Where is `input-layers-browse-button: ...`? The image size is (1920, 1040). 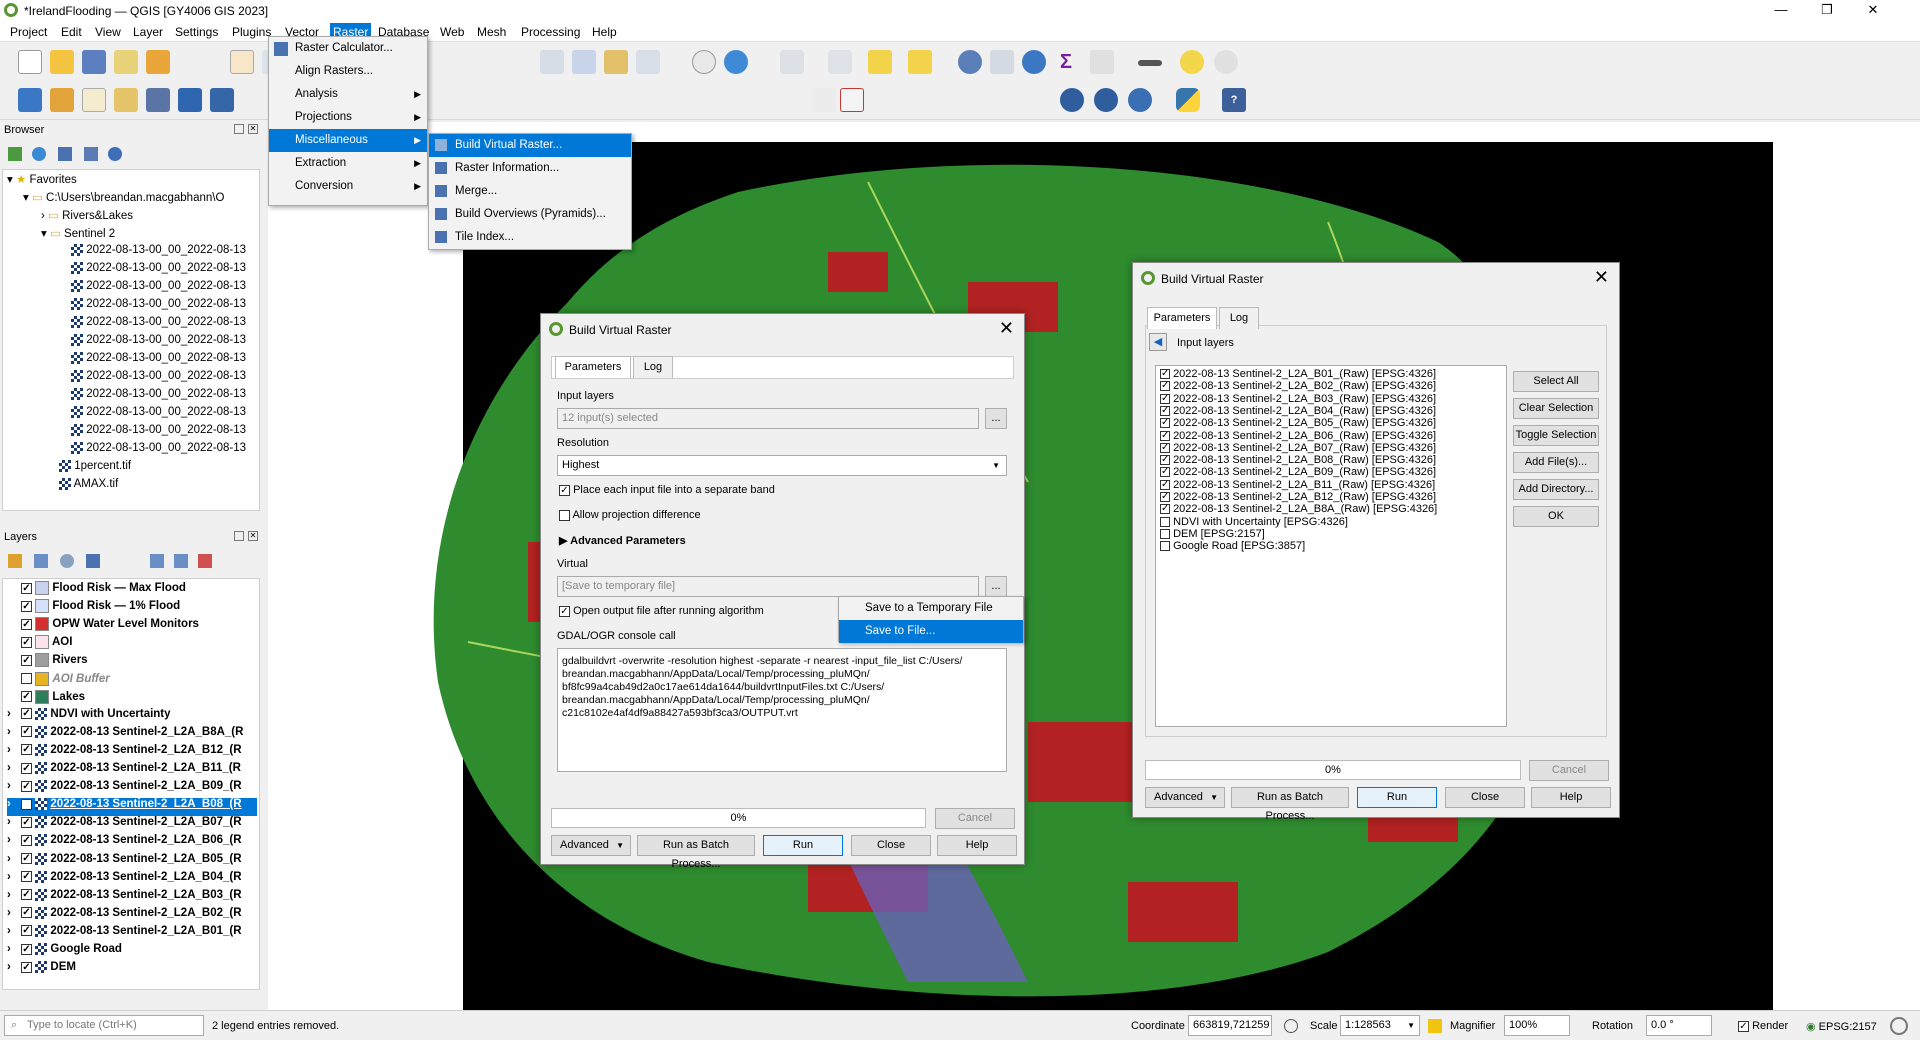 input-layers-browse-button: ... is located at coordinates (996, 418).